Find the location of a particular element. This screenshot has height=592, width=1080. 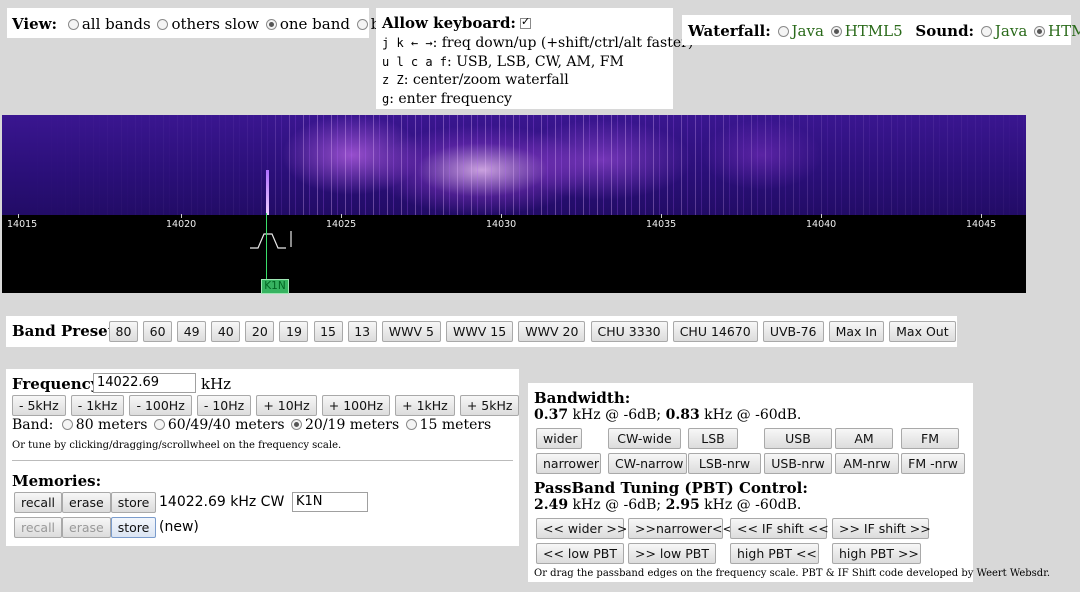

step-minus-10hz-button: - 10Hz is located at coordinates (224, 405).